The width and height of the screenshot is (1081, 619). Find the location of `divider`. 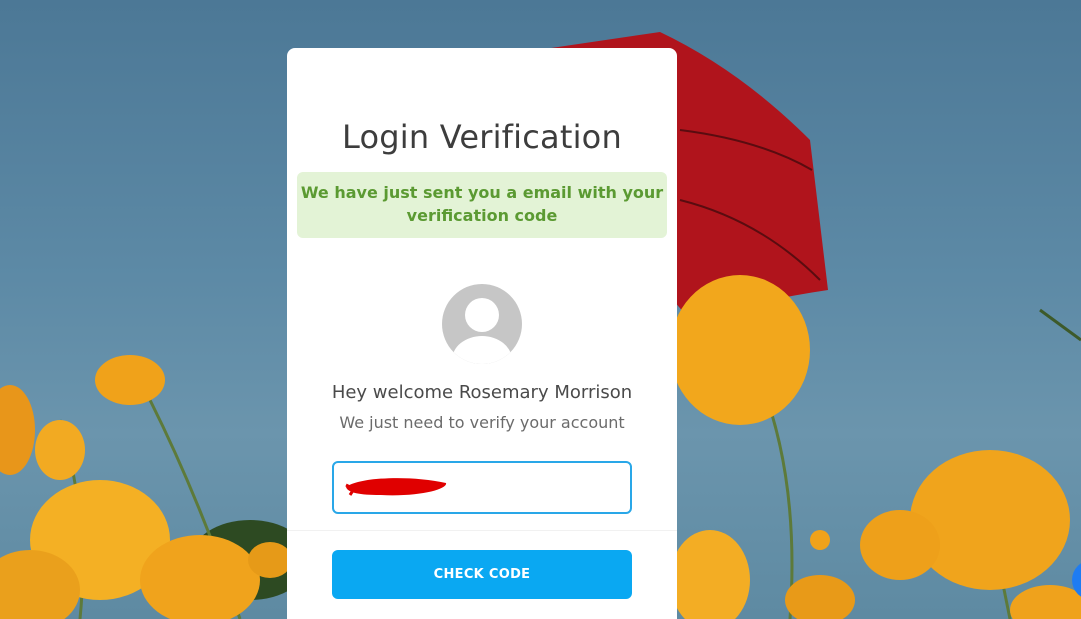

divider is located at coordinates (482, 530).